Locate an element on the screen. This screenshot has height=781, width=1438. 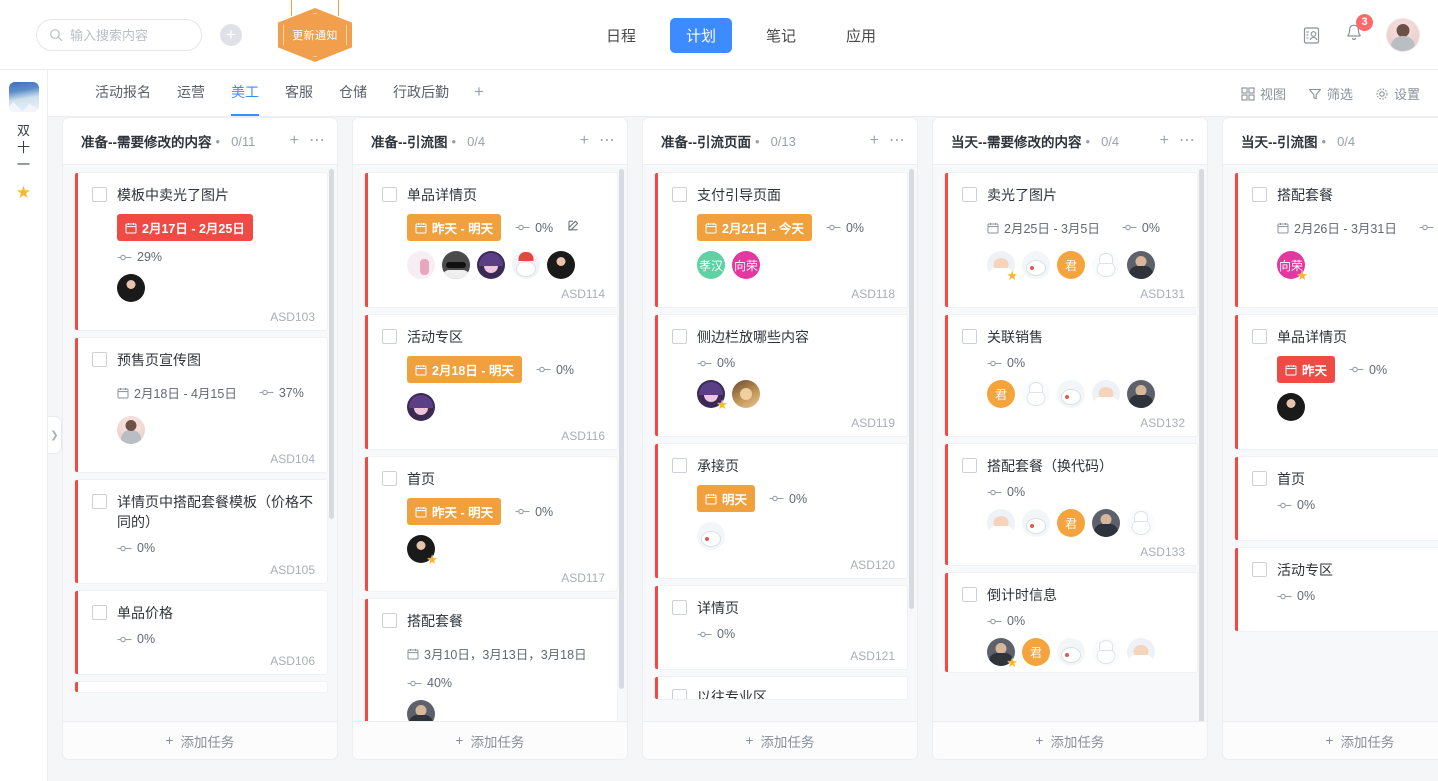
view-button: 视图 is located at coordinates (1263, 93).